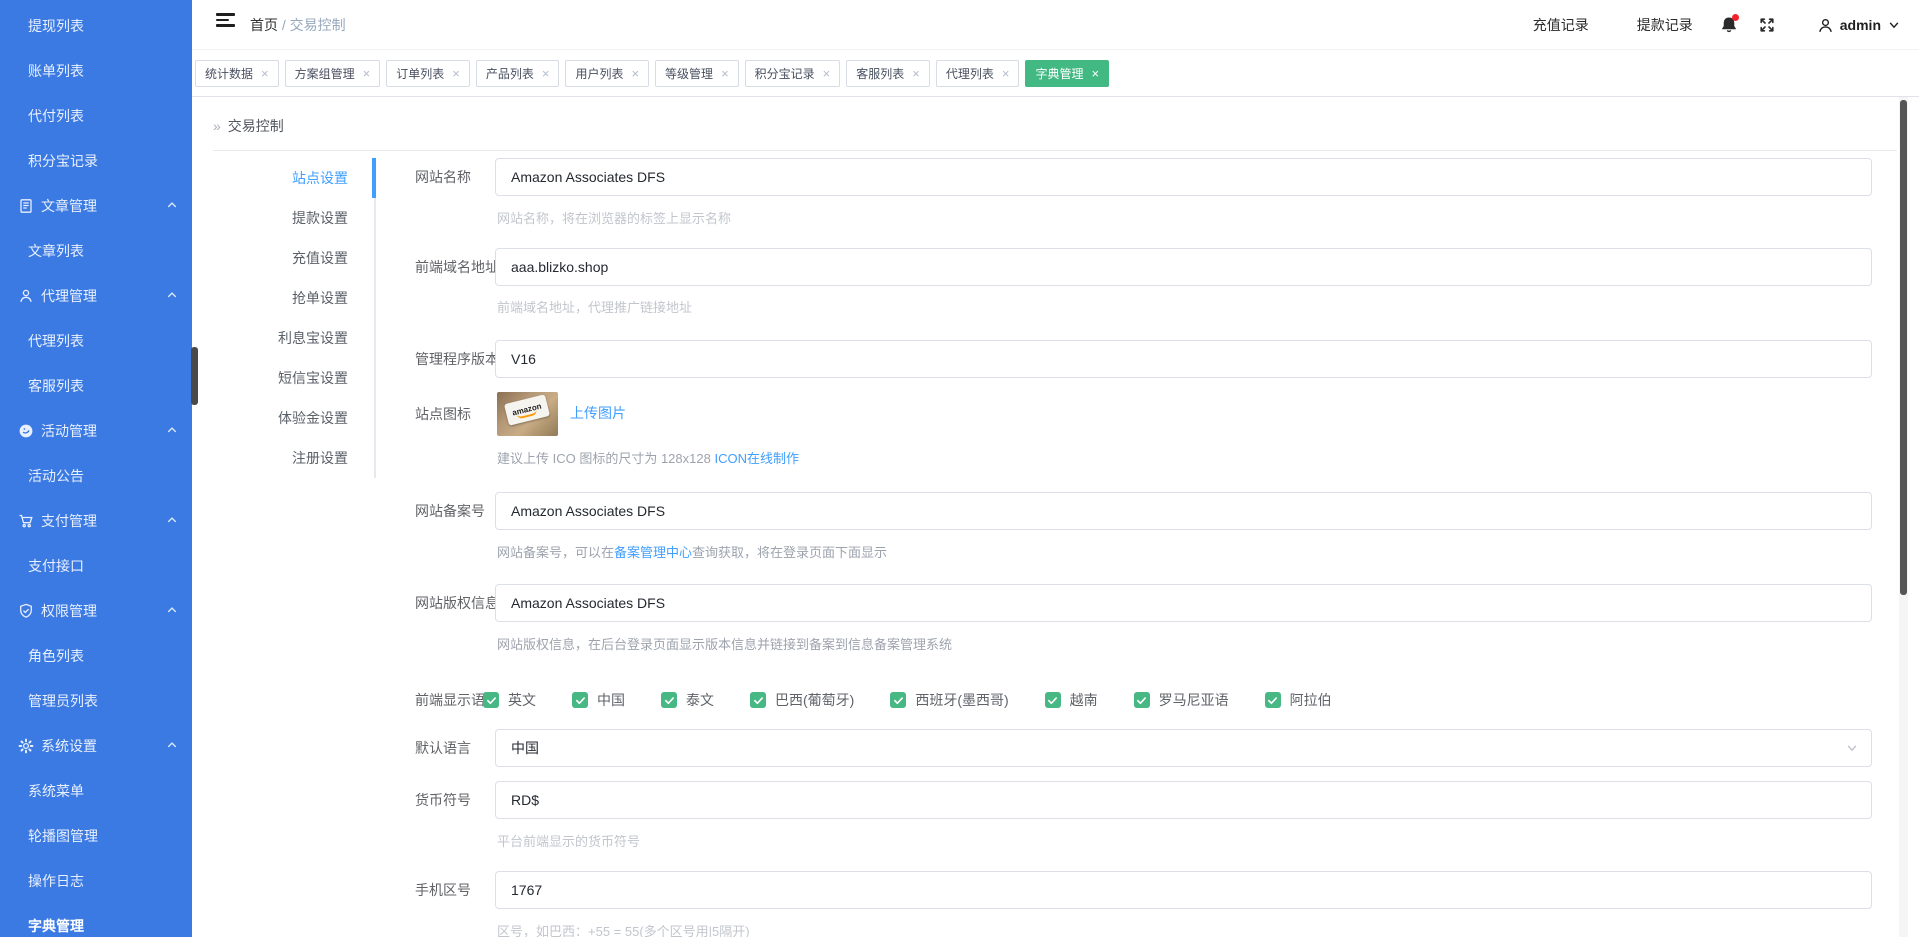 This screenshot has width=1919, height=937. I want to click on tab-label: 产品列表, so click(509, 74).